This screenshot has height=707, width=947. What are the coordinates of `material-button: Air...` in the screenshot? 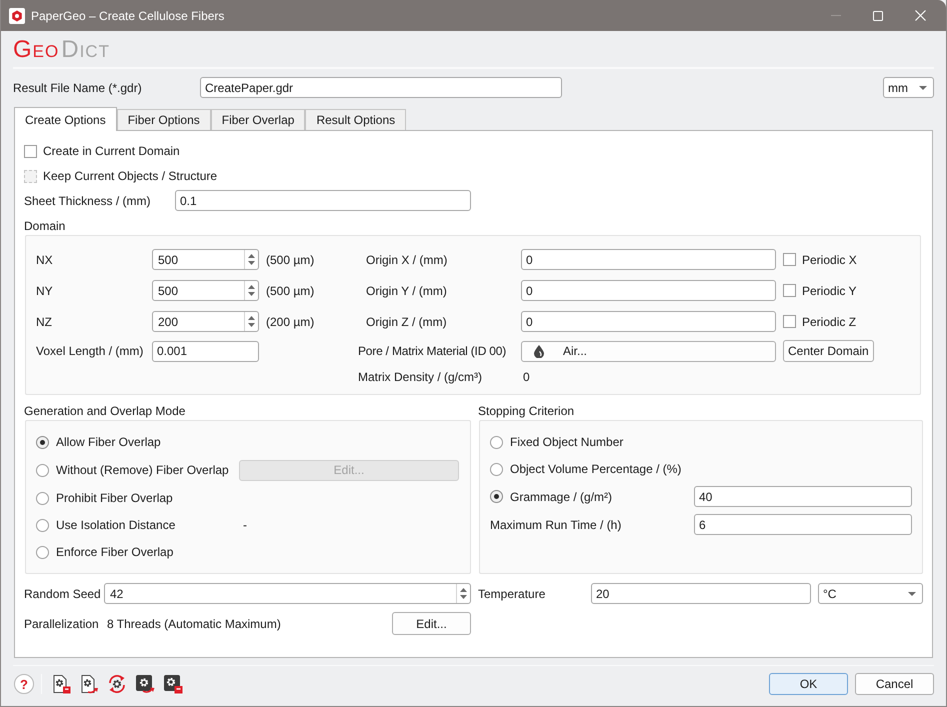 It's located at (648, 351).